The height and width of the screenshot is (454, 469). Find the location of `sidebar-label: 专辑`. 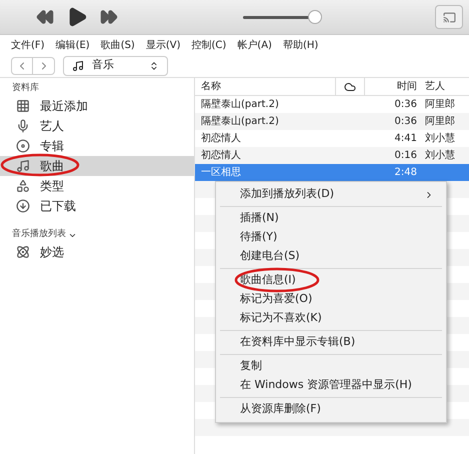

sidebar-label: 专辑 is located at coordinates (52, 146).